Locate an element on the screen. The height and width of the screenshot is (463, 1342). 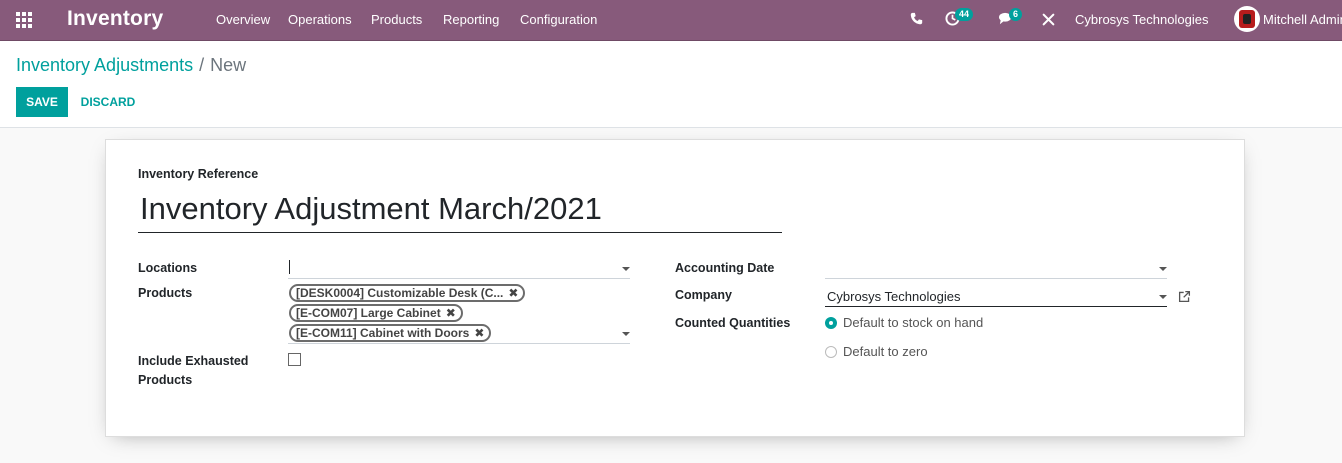
external-link-icon is located at coordinates (1184, 296).